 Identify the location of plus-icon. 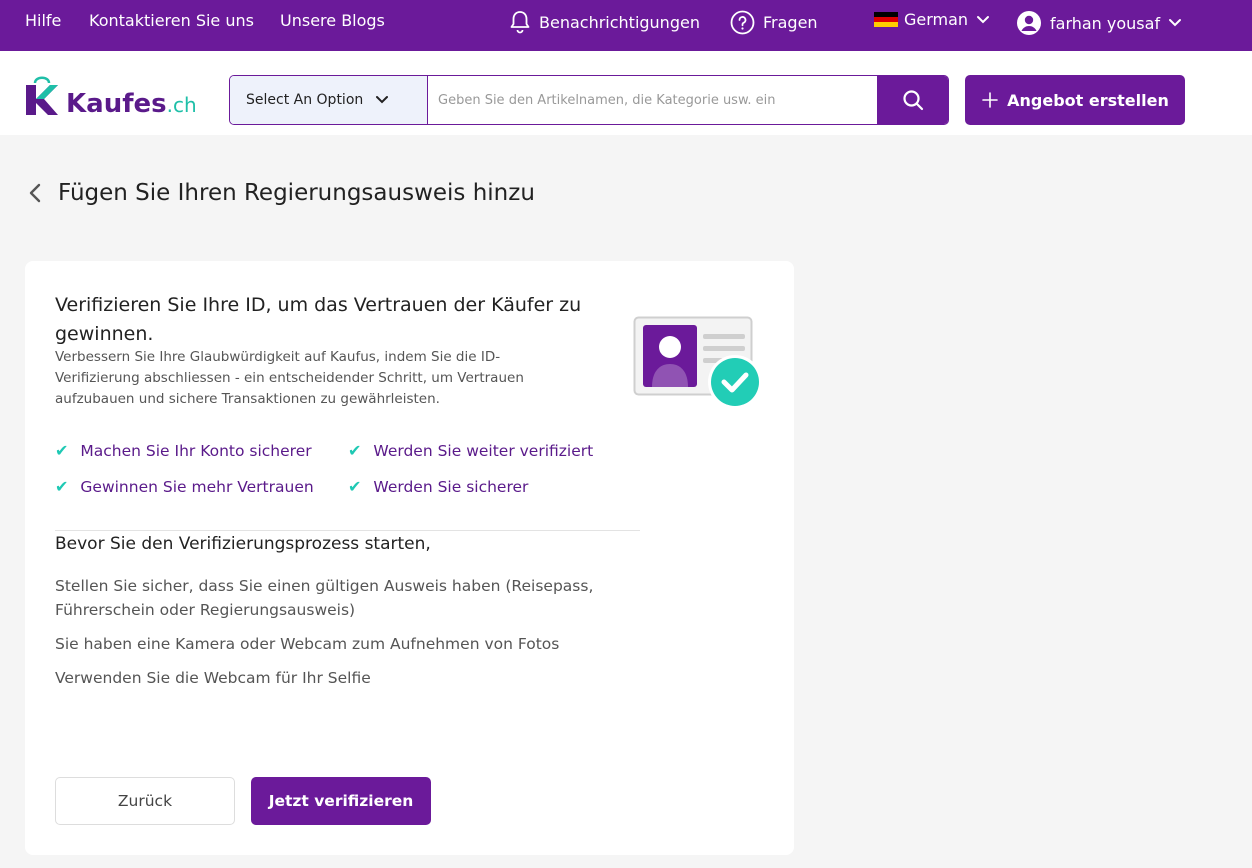
(990, 100).